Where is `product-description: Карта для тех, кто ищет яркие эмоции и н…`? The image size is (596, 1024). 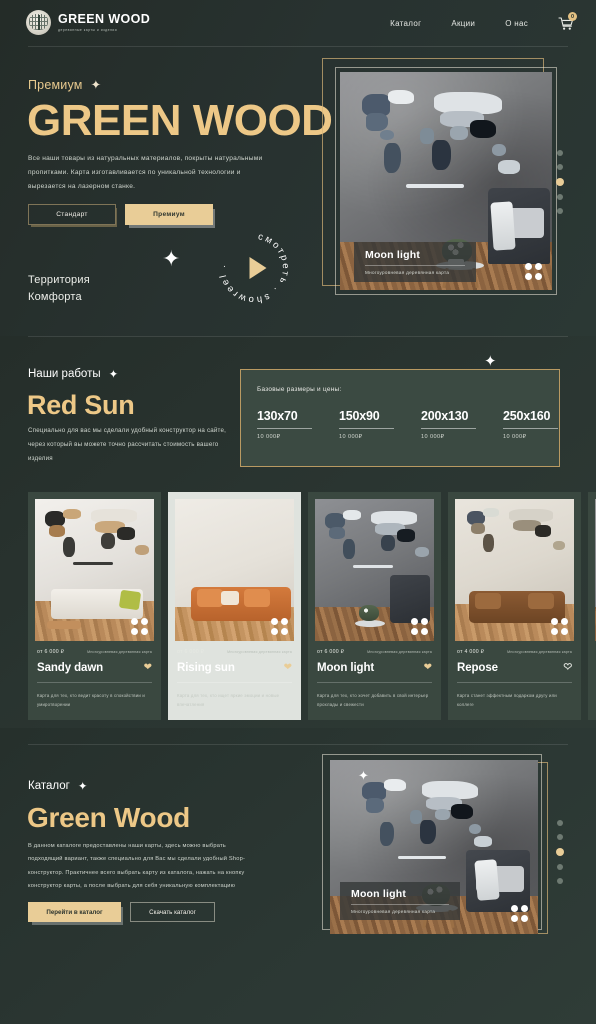 product-description: Карта для тех, кто ищет яркие эмоции и н… is located at coordinates (228, 700).